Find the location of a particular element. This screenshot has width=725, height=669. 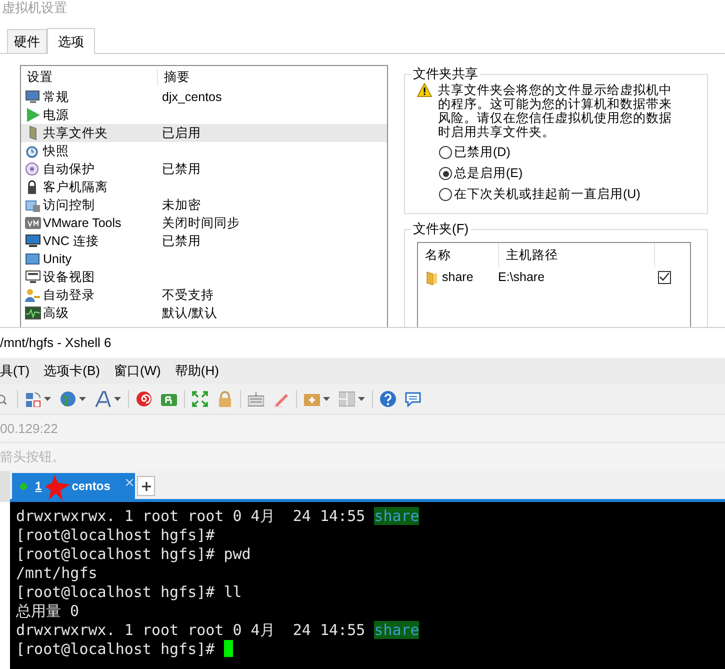

font-icon is located at coordinates (103, 399).